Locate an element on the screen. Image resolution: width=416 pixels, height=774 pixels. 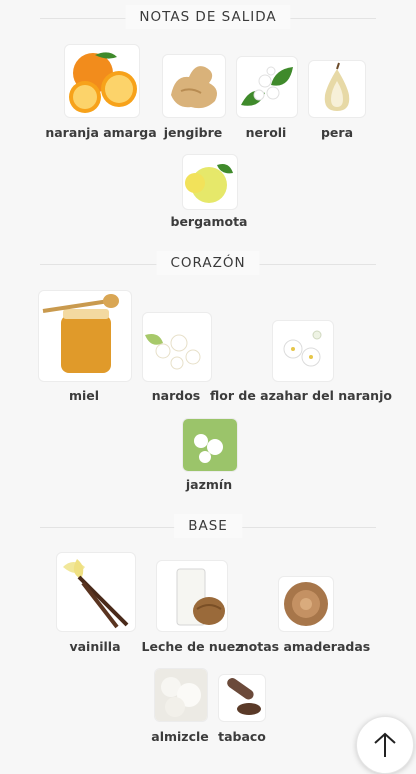
neroli-image is located at coordinates (267, 87).